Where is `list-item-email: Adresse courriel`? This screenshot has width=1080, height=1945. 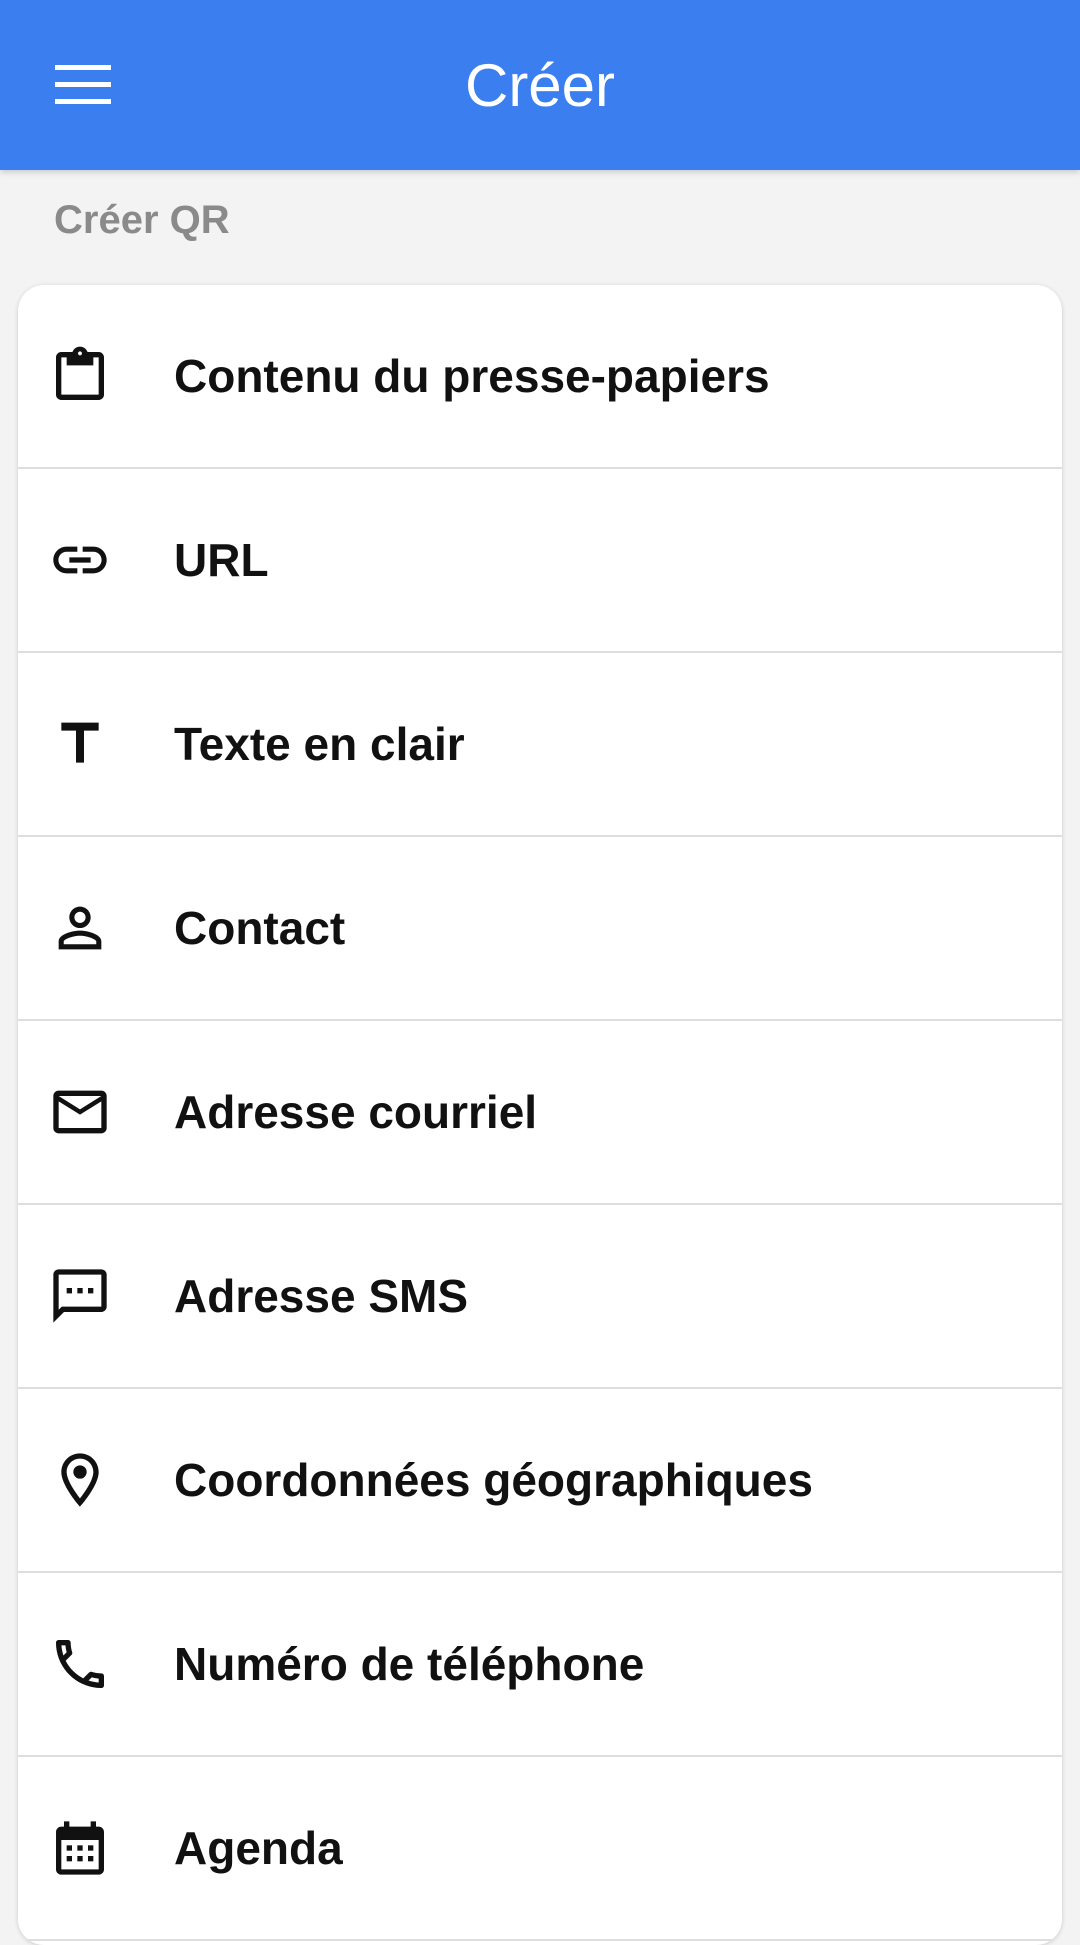 list-item-email: Adresse courriel is located at coordinates (540, 1113).